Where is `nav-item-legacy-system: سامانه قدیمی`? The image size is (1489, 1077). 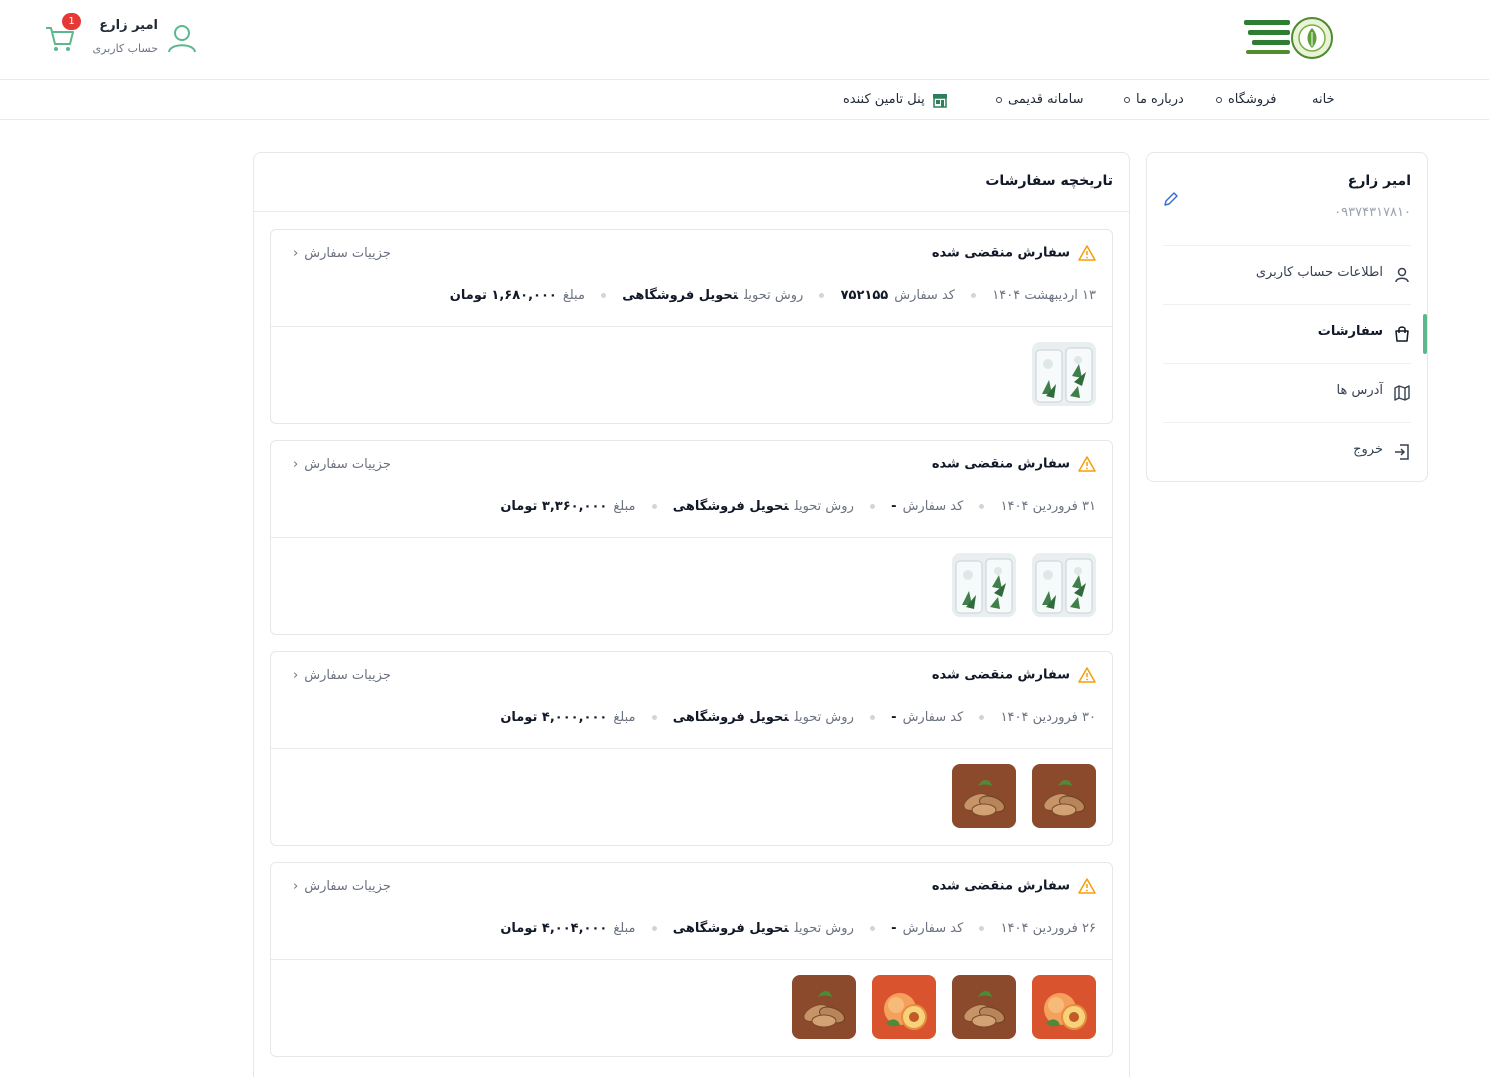
nav-item-legacy-system: سامانه قدیمی is located at coordinates (1040, 100).